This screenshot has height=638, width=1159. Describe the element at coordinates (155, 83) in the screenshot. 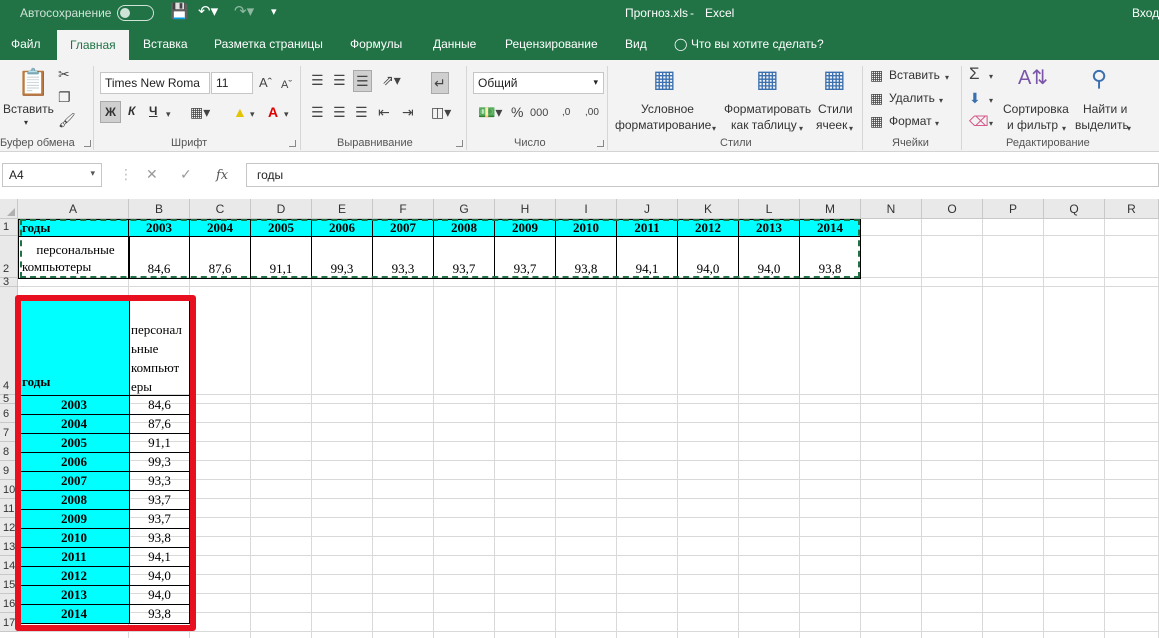

I see `font-name-dropdown: Times New Roma` at that location.